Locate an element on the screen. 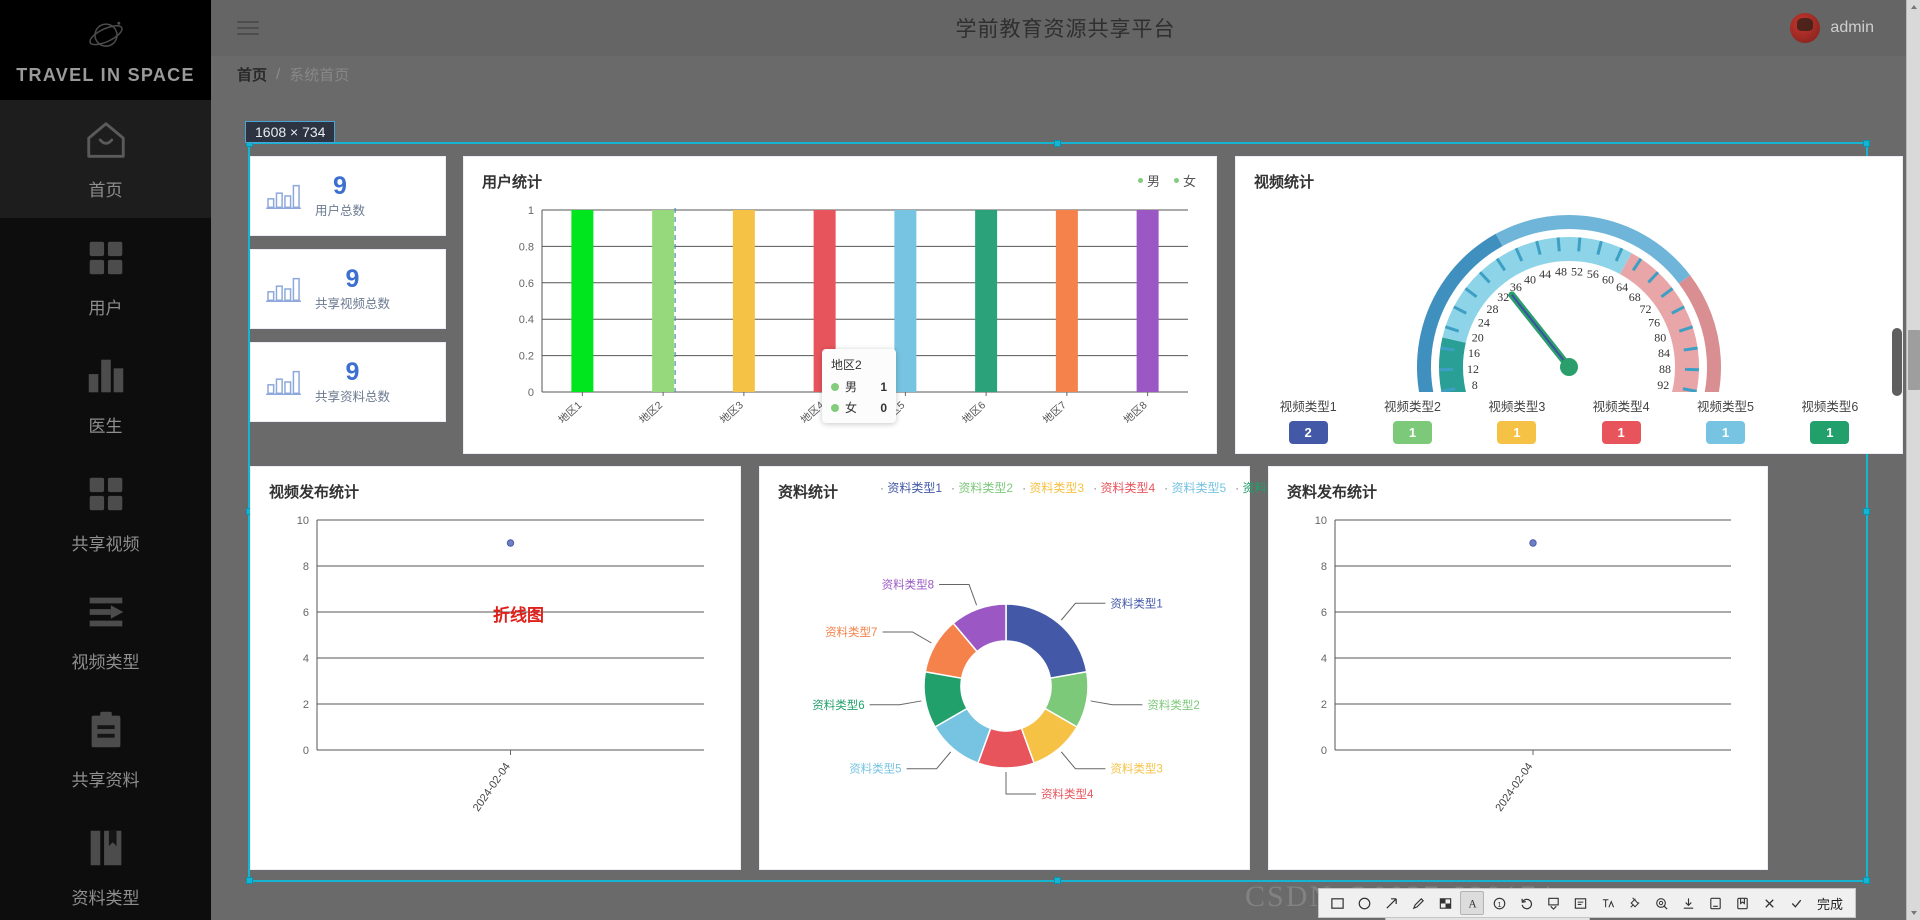 The image size is (1920, 920). sidebar-item-label: 首页 is located at coordinates (105, 190).